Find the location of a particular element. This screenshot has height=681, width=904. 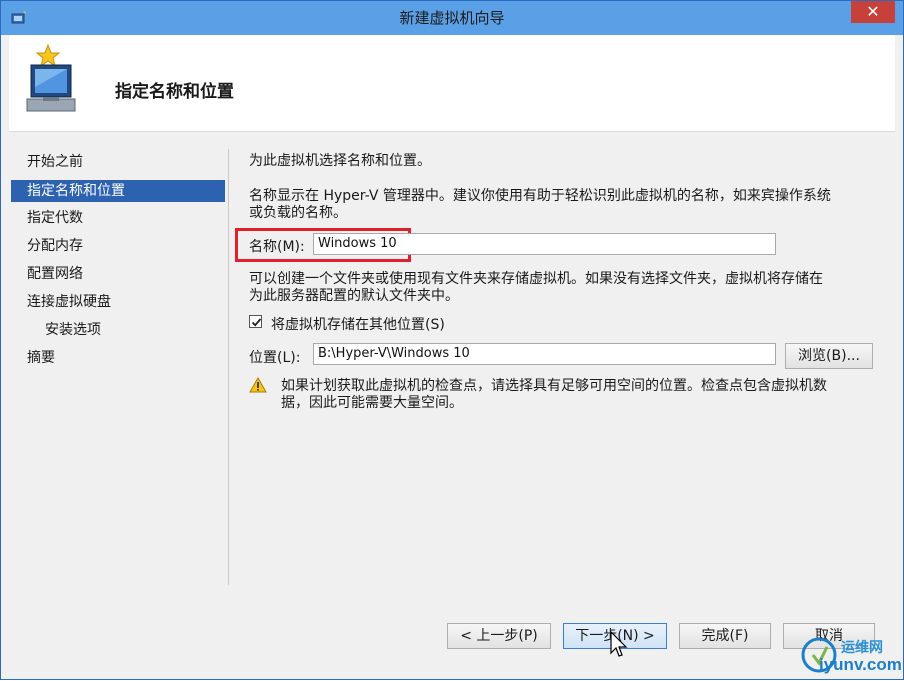

window-title: 新建虚拟机向导 is located at coordinates (452, 18).